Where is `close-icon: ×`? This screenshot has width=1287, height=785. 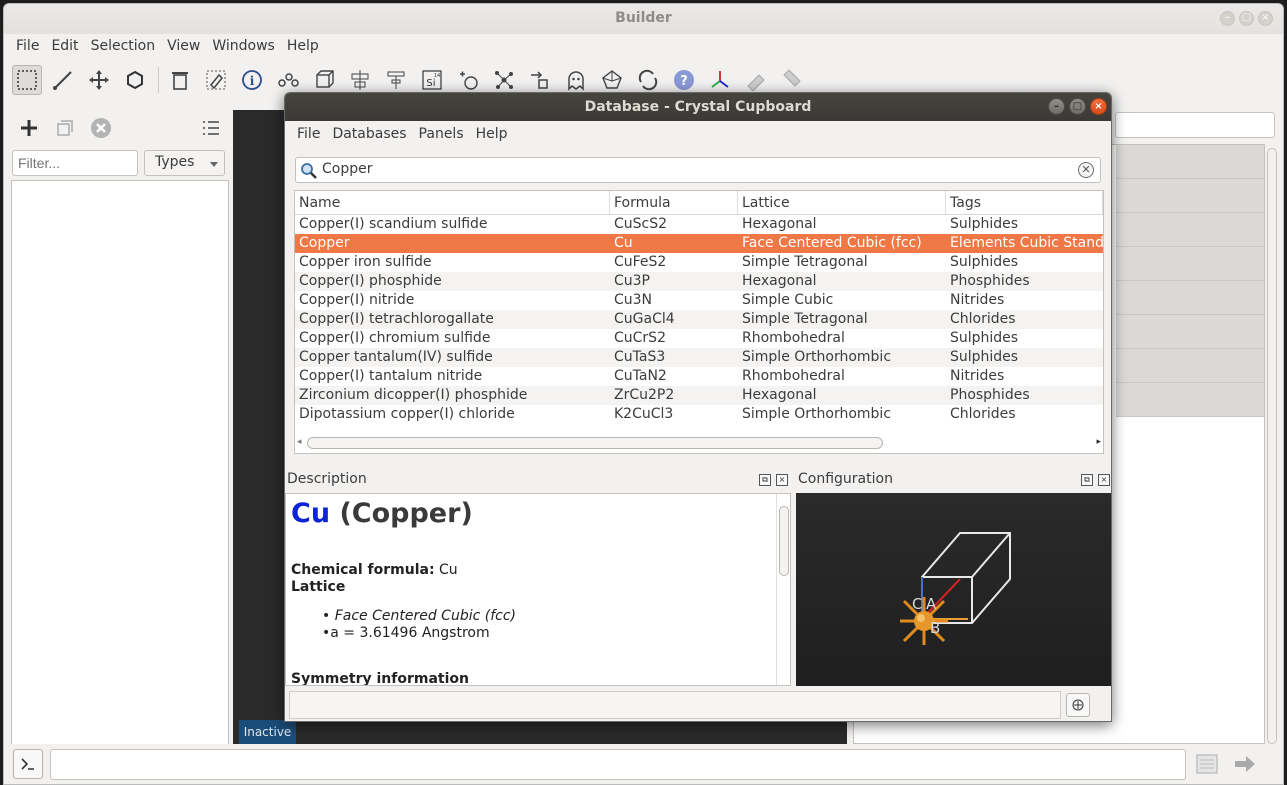 close-icon: × is located at coordinates (1265, 18).